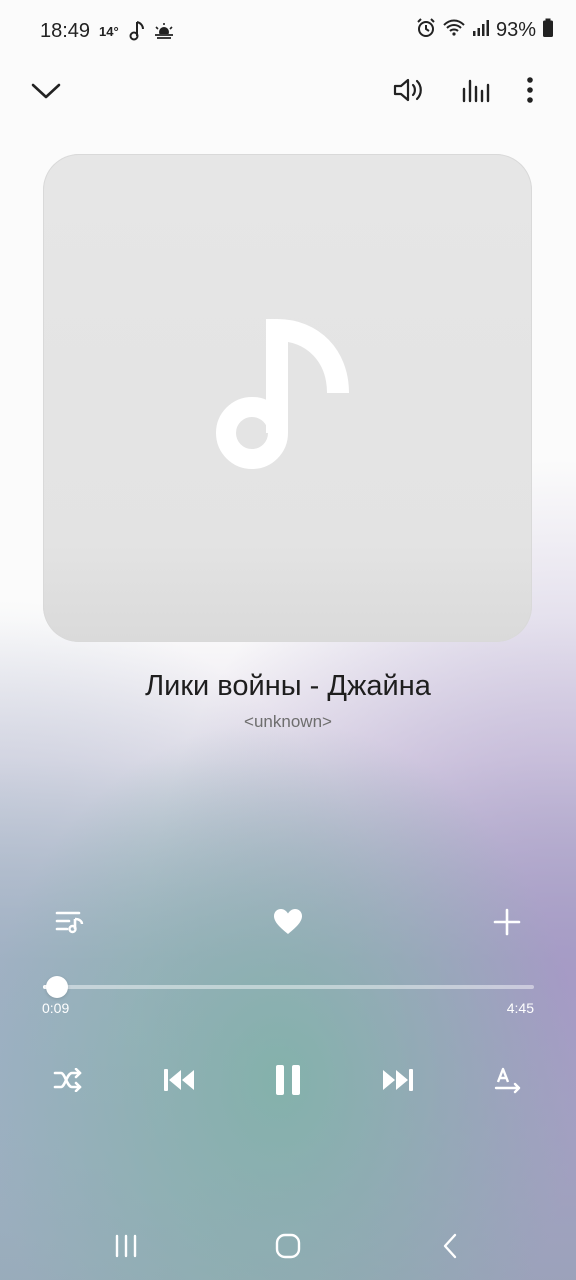 This screenshot has width=576, height=1280. I want to click on chevron-down-icon, so click(46, 91).